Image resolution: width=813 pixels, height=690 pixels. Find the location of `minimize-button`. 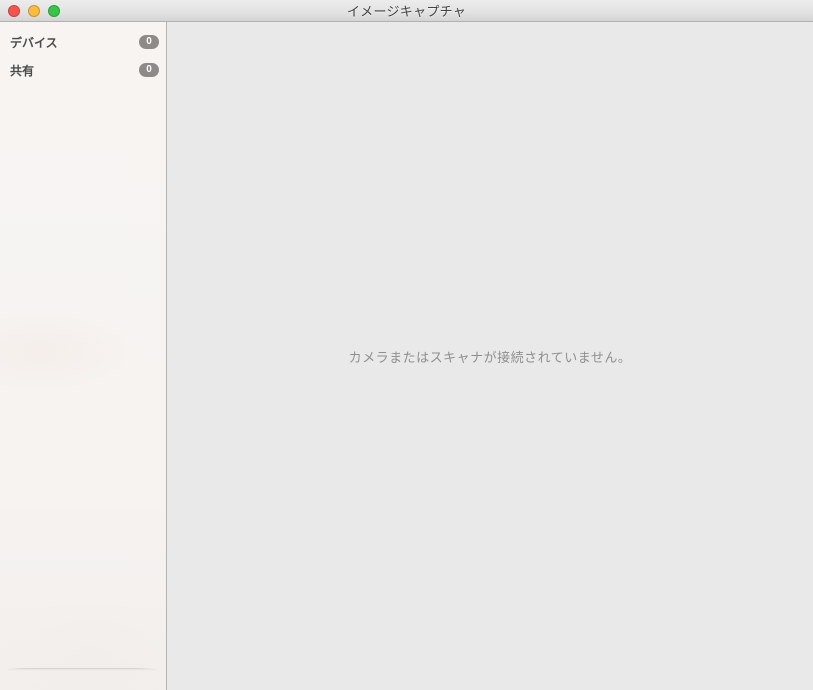

minimize-button is located at coordinates (34, 11).